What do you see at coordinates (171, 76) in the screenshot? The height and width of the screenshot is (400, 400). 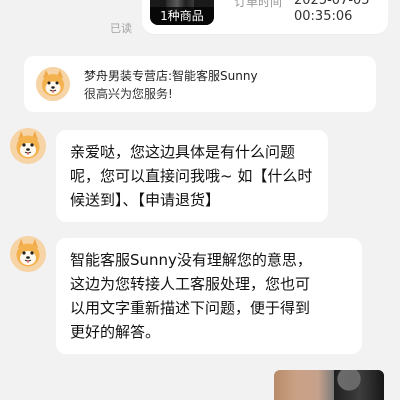 I see `store-name: 梦舟男装专营店:智能客服Sunny` at bounding box center [171, 76].